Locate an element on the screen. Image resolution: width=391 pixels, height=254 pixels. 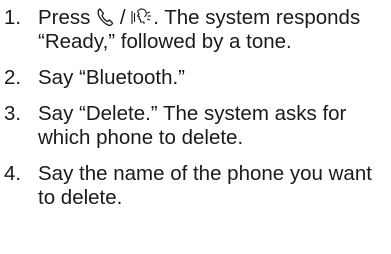
step-lead: Press is located at coordinates (64, 17).